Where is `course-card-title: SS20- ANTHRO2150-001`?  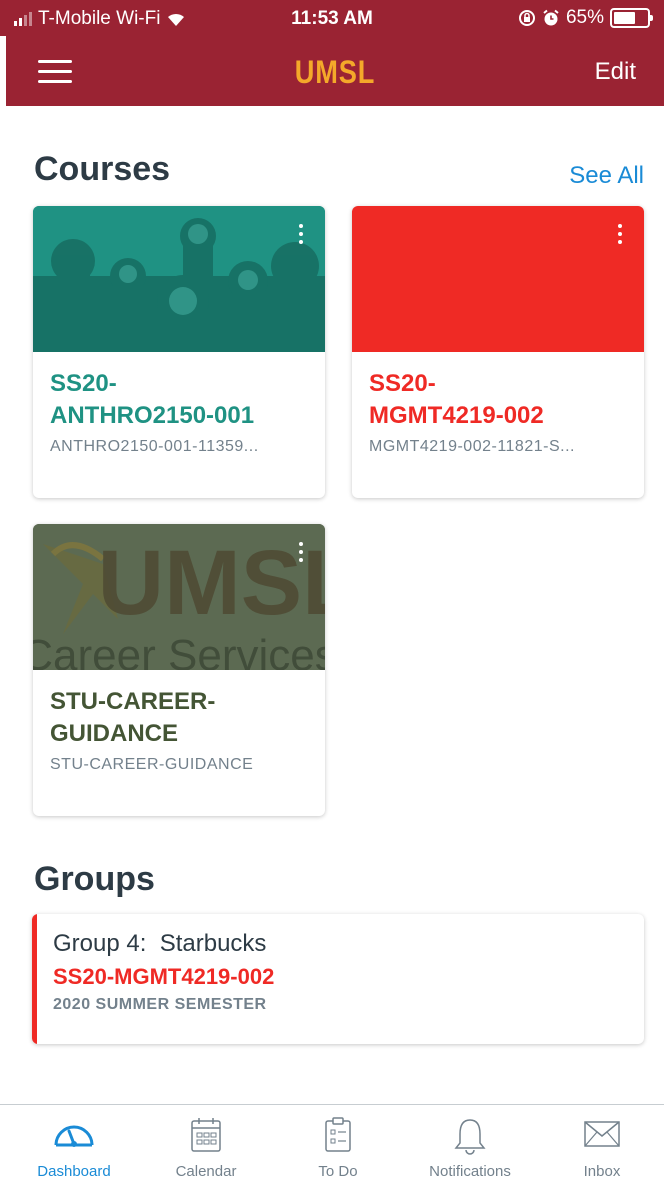
course-card-title: SS20- ANTHRO2150-001 is located at coordinates (152, 399).